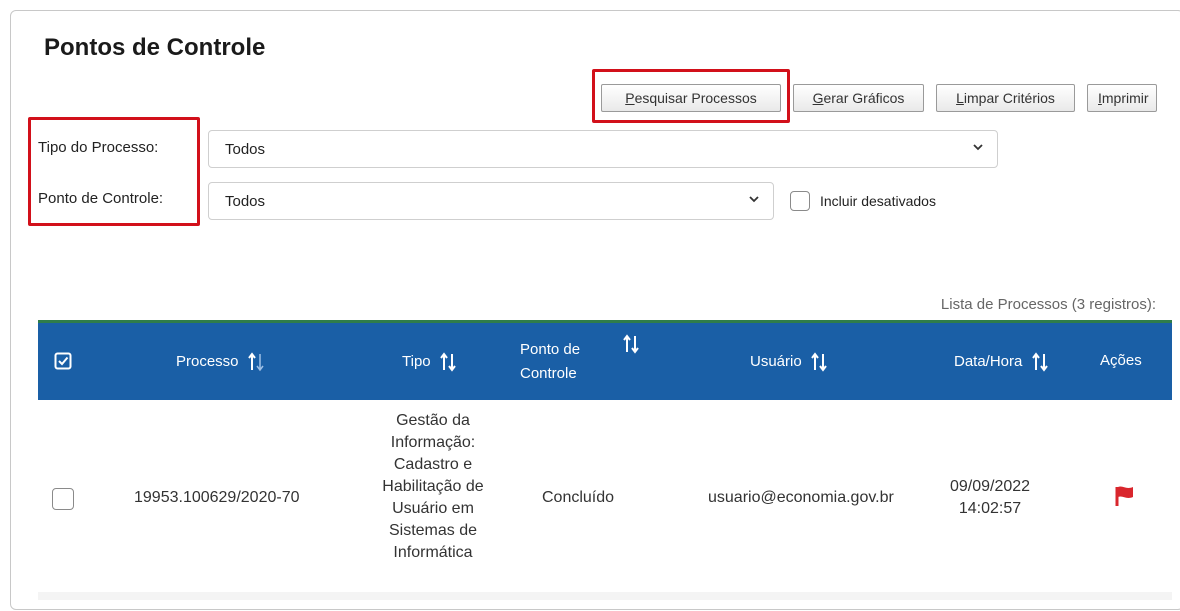 This screenshot has width=1180, height=611. I want to click on column-header-tipo: Tipo, so click(429, 362).